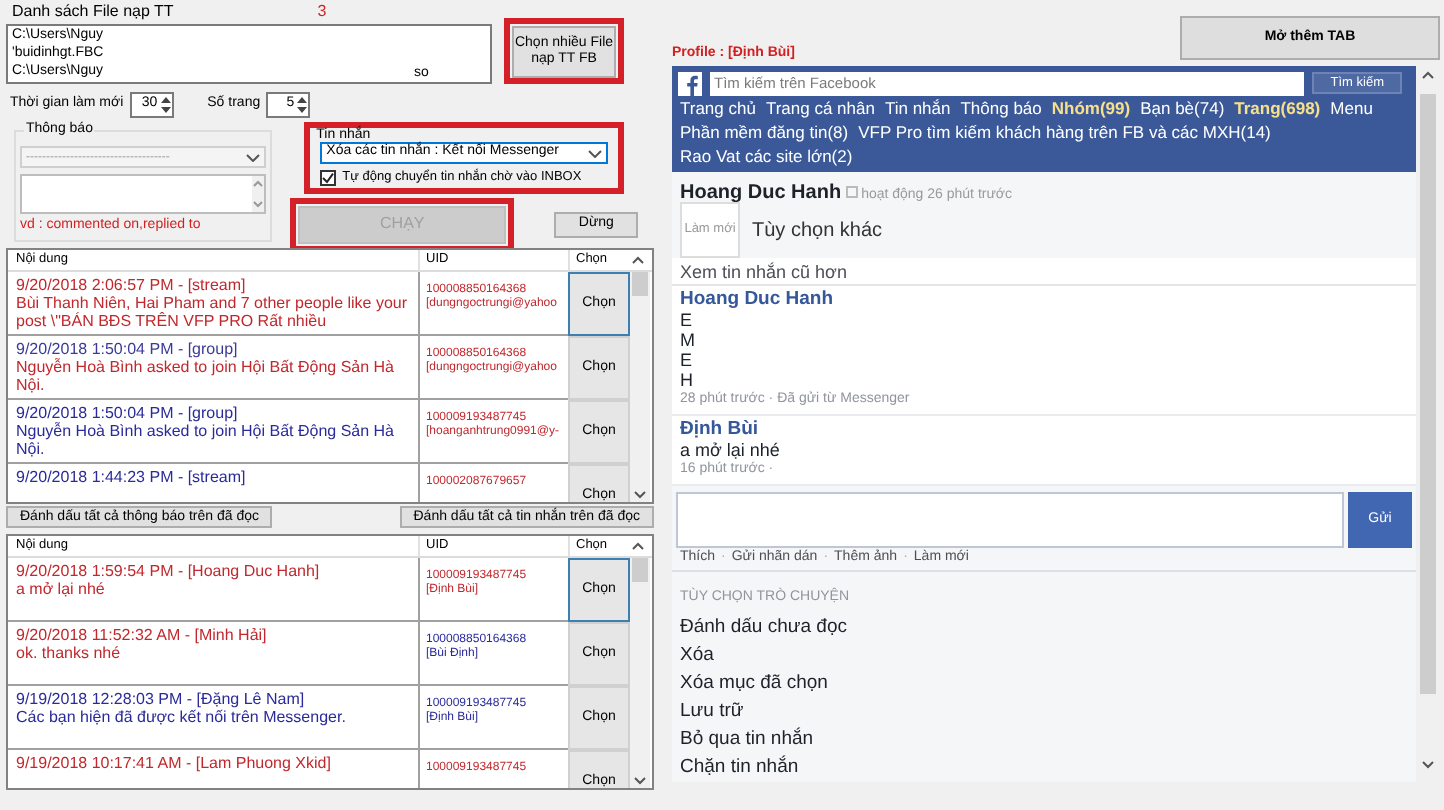 Image resolution: width=1444 pixels, height=810 pixels. I want to click on contact-name: Hoang Duc Hanh, so click(761, 194).